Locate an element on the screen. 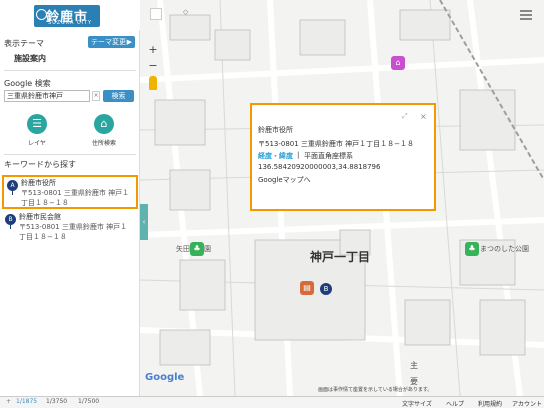  zoom-out-button: − is located at coordinates (153, 66).